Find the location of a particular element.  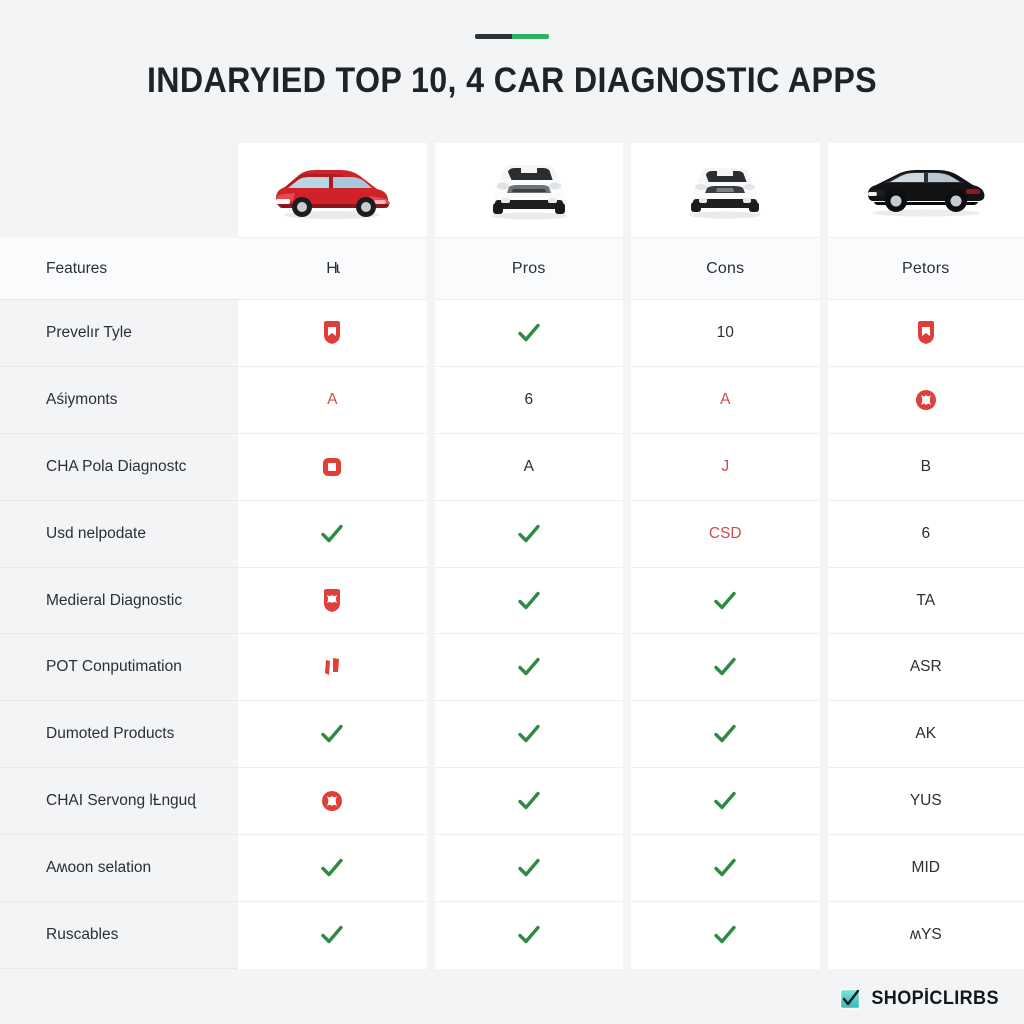

cell-r2c1: A is located at coordinates (332, 400).